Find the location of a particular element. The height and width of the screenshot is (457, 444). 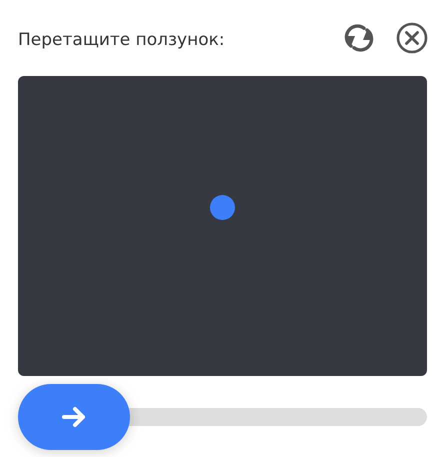

target-dot is located at coordinates (222, 207).